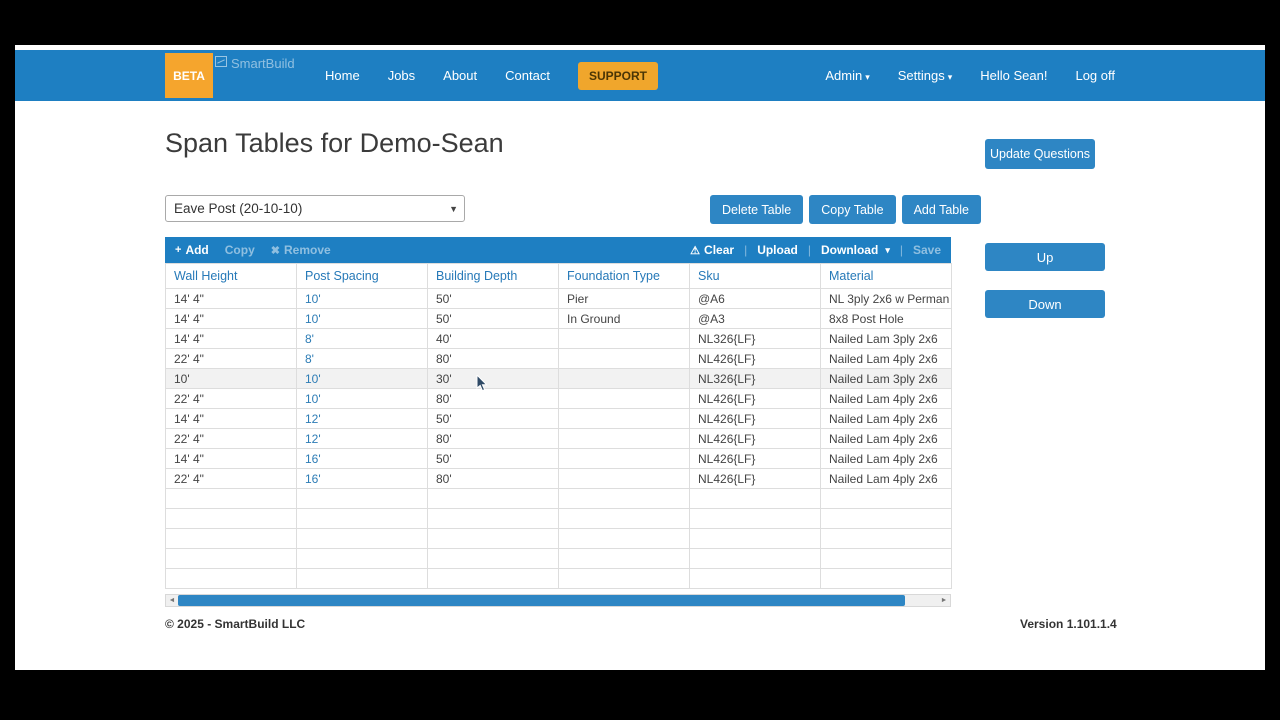  Describe the element at coordinates (624, 298) in the screenshot. I see `table-cell: Pier` at that location.